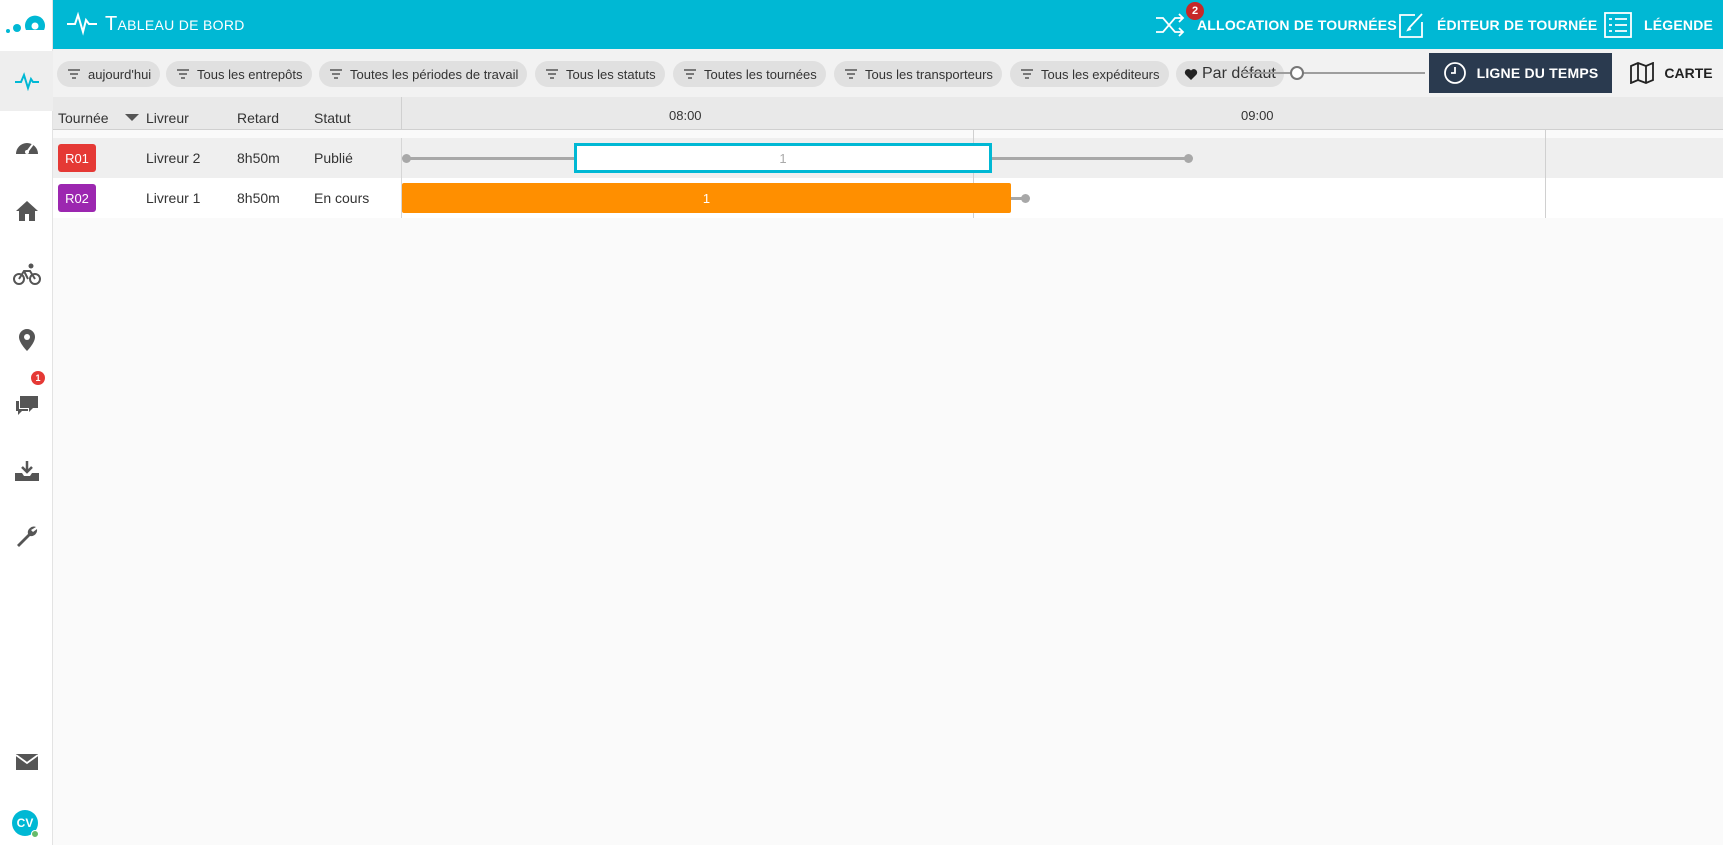  Describe the element at coordinates (38, 378) in the screenshot. I see `messages-badge: 1` at that location.